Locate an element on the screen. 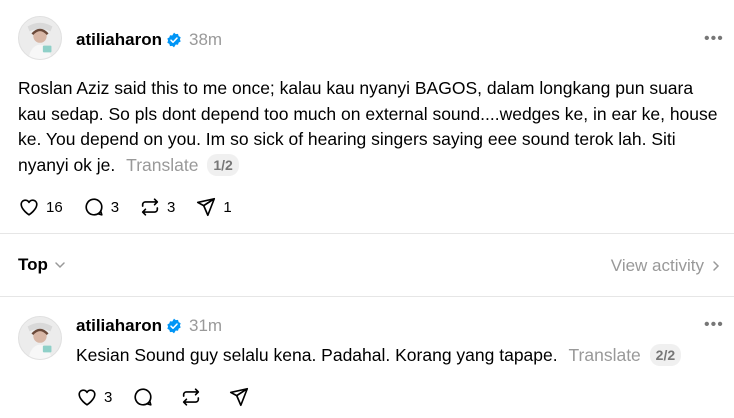 This screenshot has width=734, height=418. post-username: atiliaharon is located at coordinates (119, 40).